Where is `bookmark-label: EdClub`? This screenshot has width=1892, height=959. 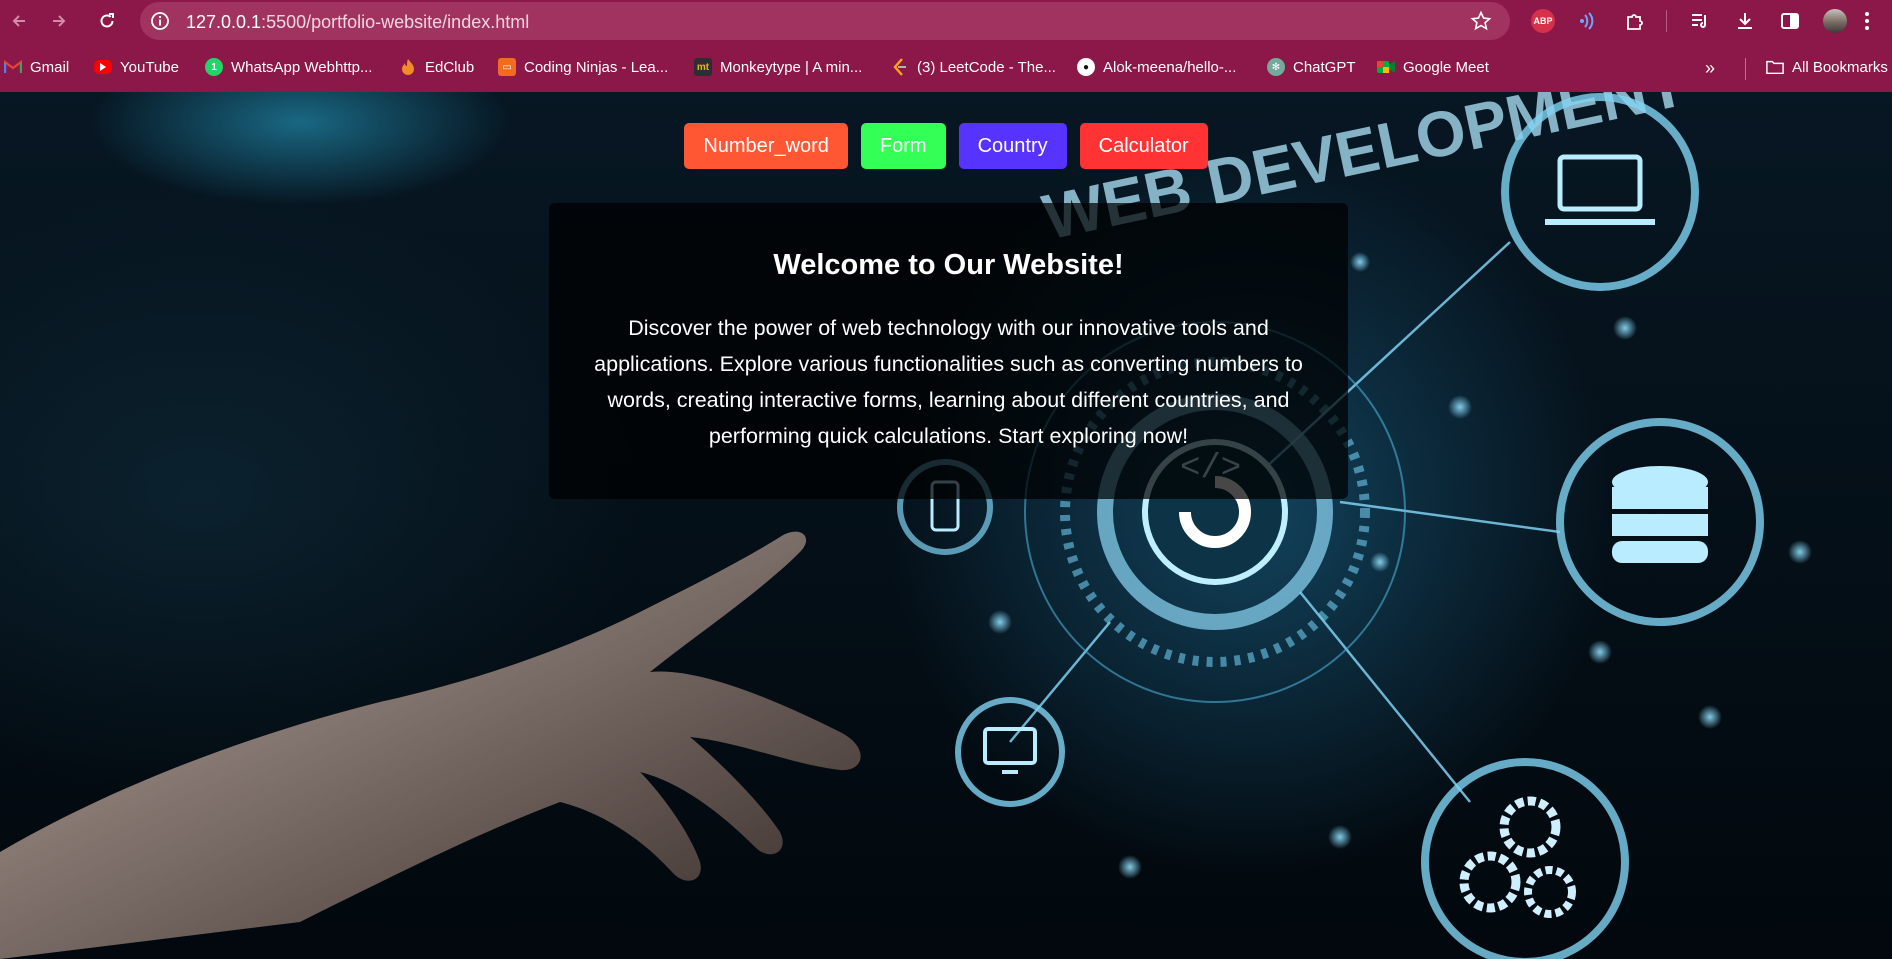
bookmark-label: EdClub is located at coordinates (450, 67).